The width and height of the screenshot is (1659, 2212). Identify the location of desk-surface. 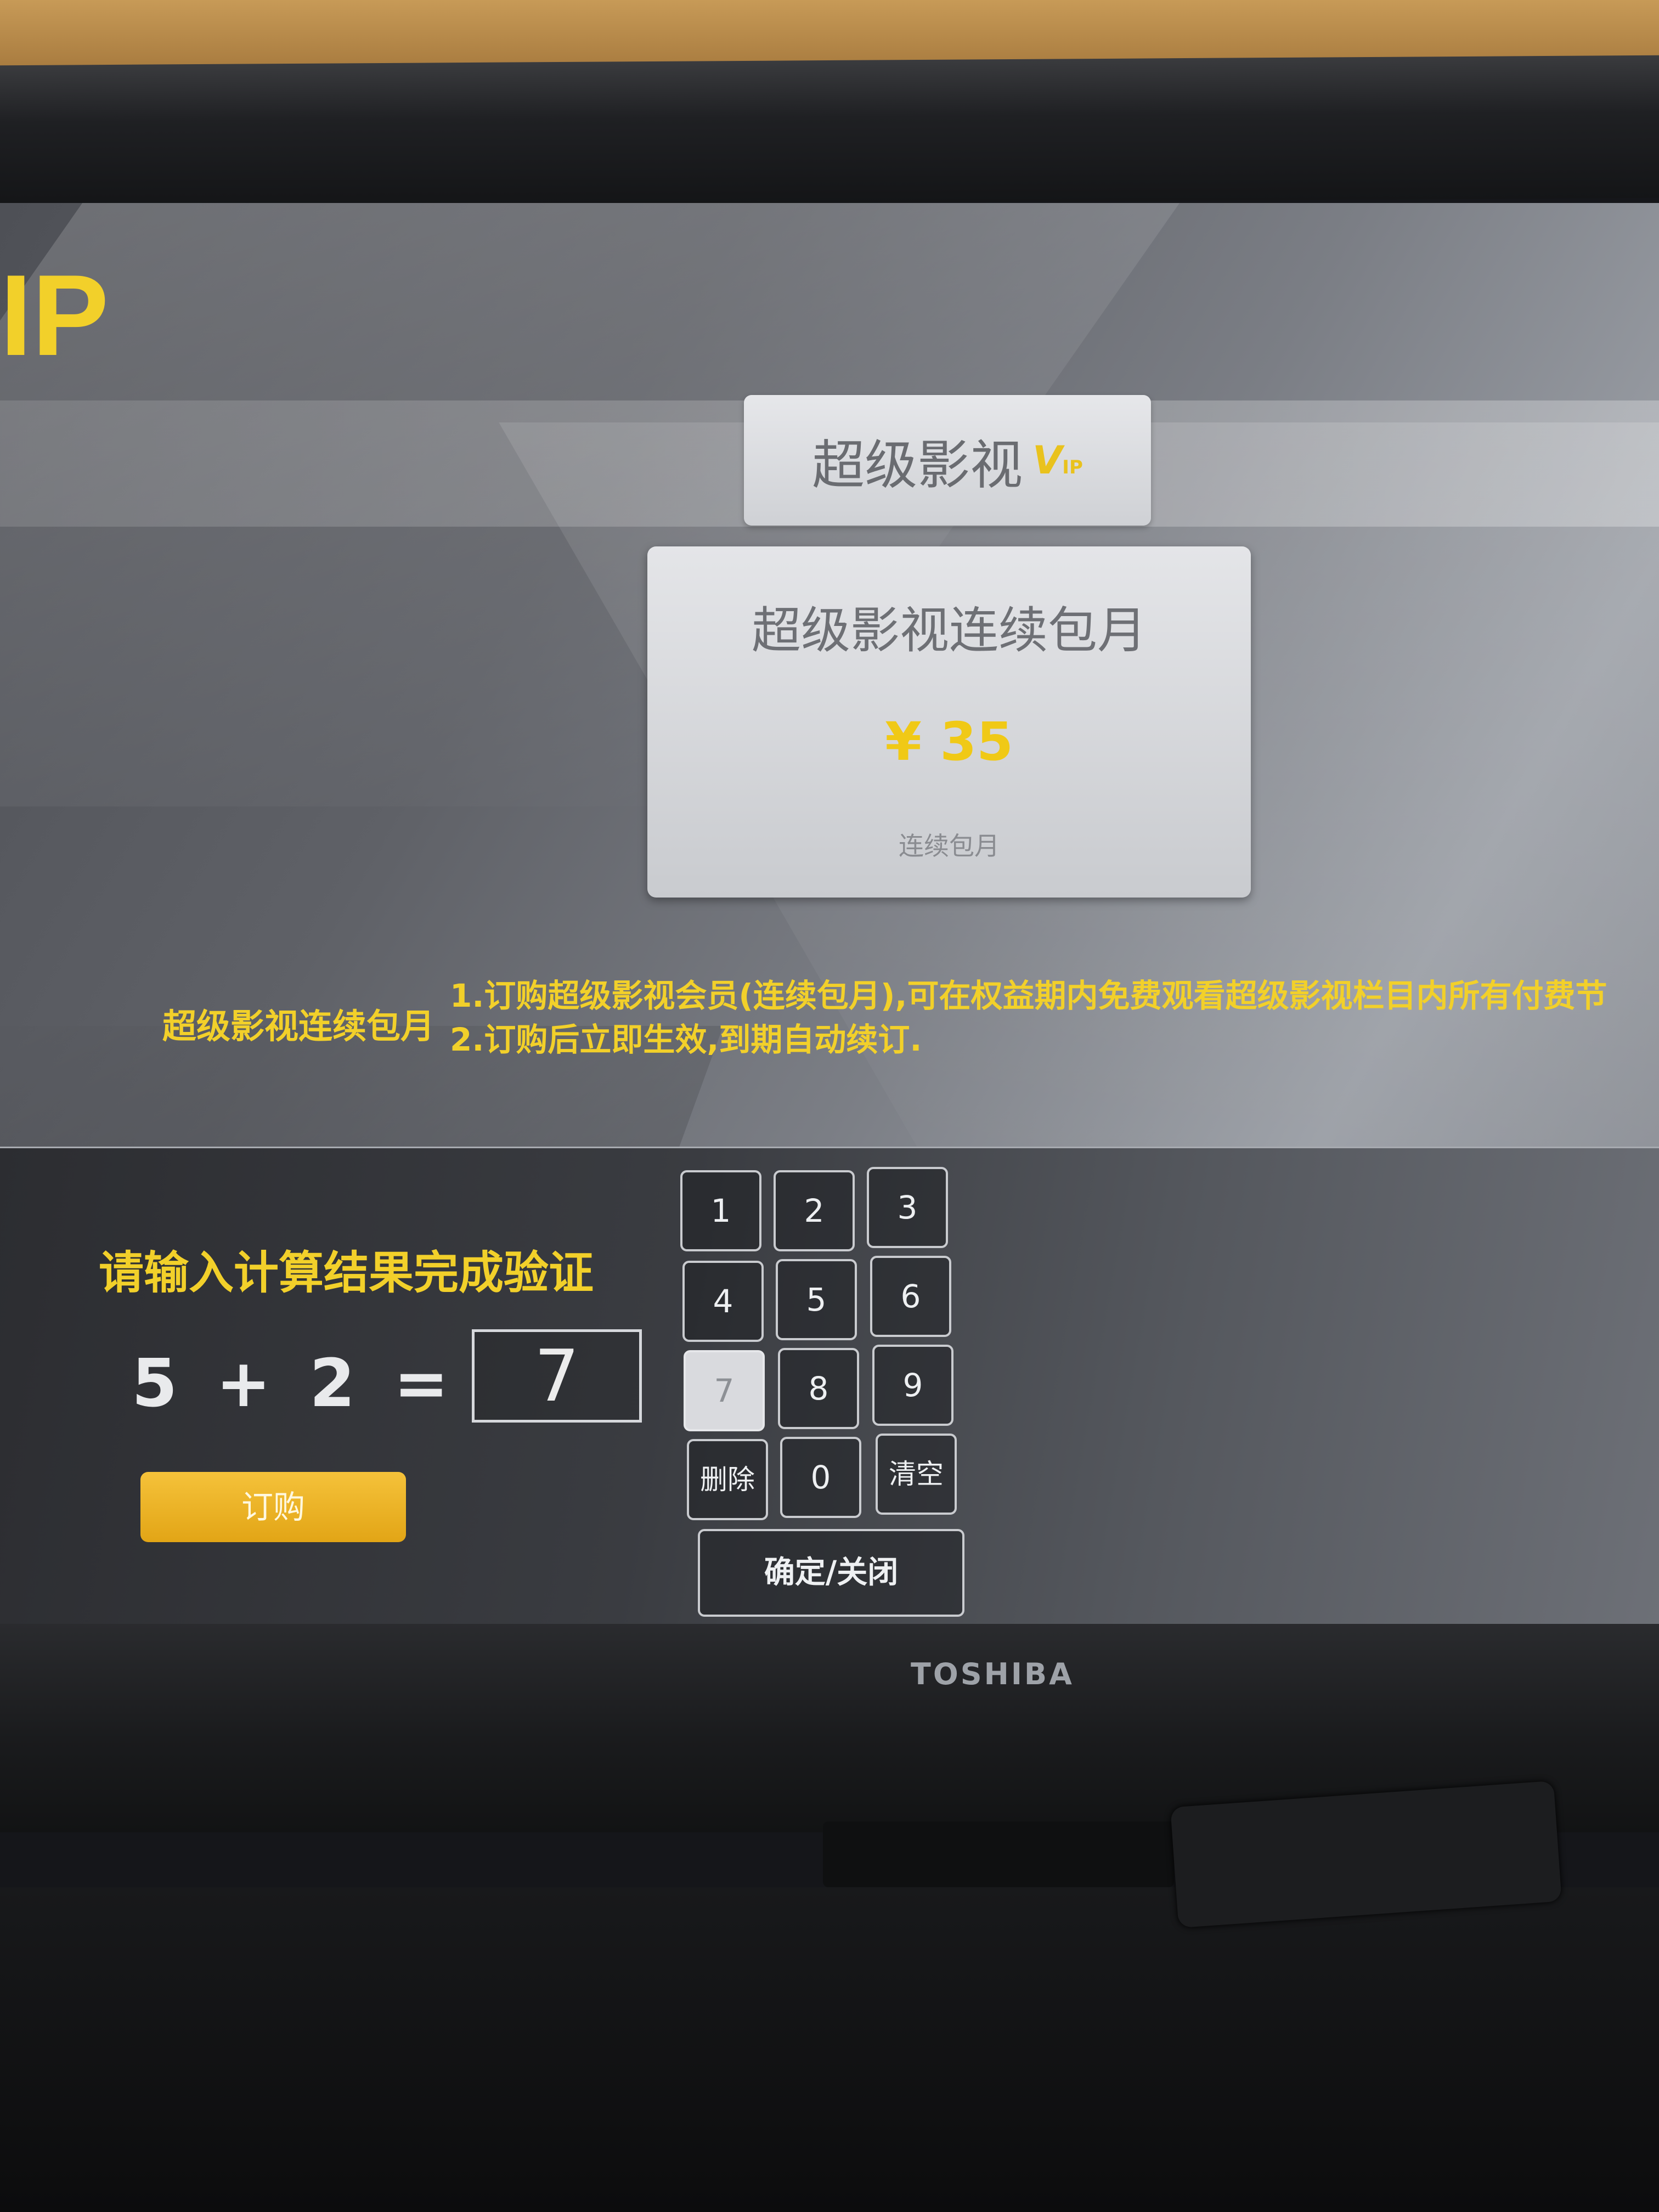
(830, 2049).